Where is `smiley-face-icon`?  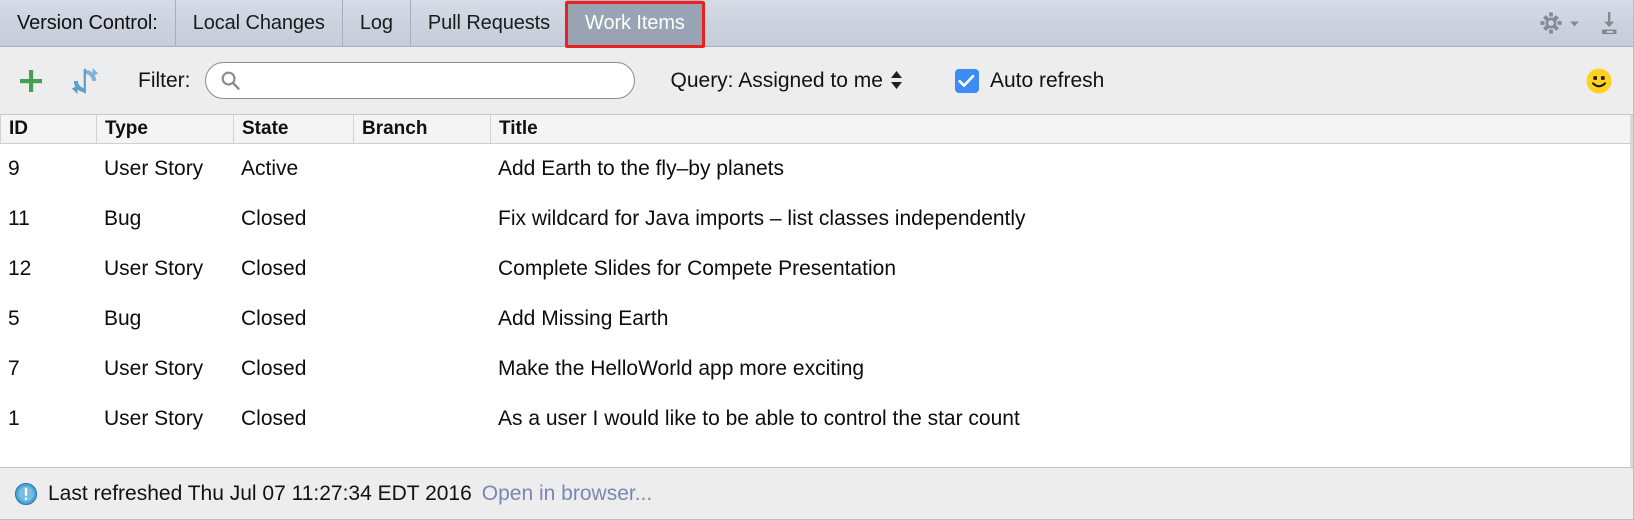
smiley-face-icon is located at coordinates (1599, 81).